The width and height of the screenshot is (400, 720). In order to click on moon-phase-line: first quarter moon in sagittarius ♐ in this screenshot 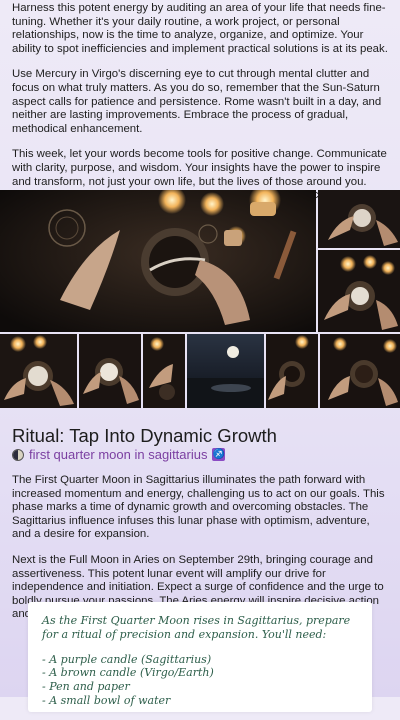, I will do `click(119, 454)`.